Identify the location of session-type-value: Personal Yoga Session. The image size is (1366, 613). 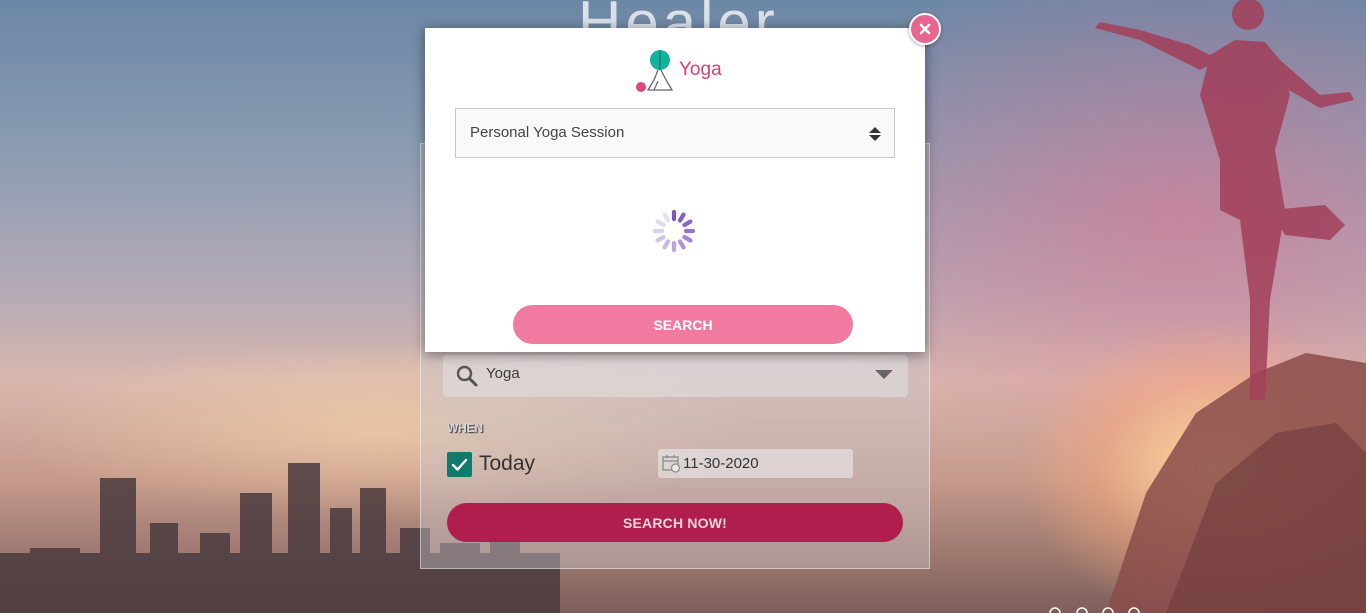
(547, 132).